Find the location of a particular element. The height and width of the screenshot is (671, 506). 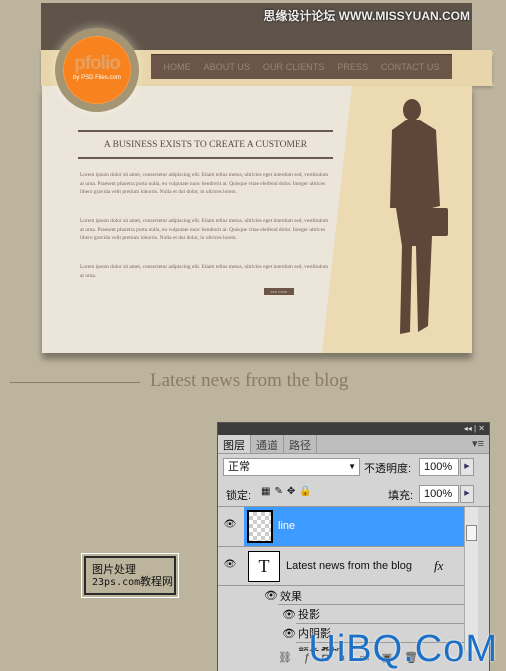

collapse-icon: ◂◂ is located at coordinates (468, 428).